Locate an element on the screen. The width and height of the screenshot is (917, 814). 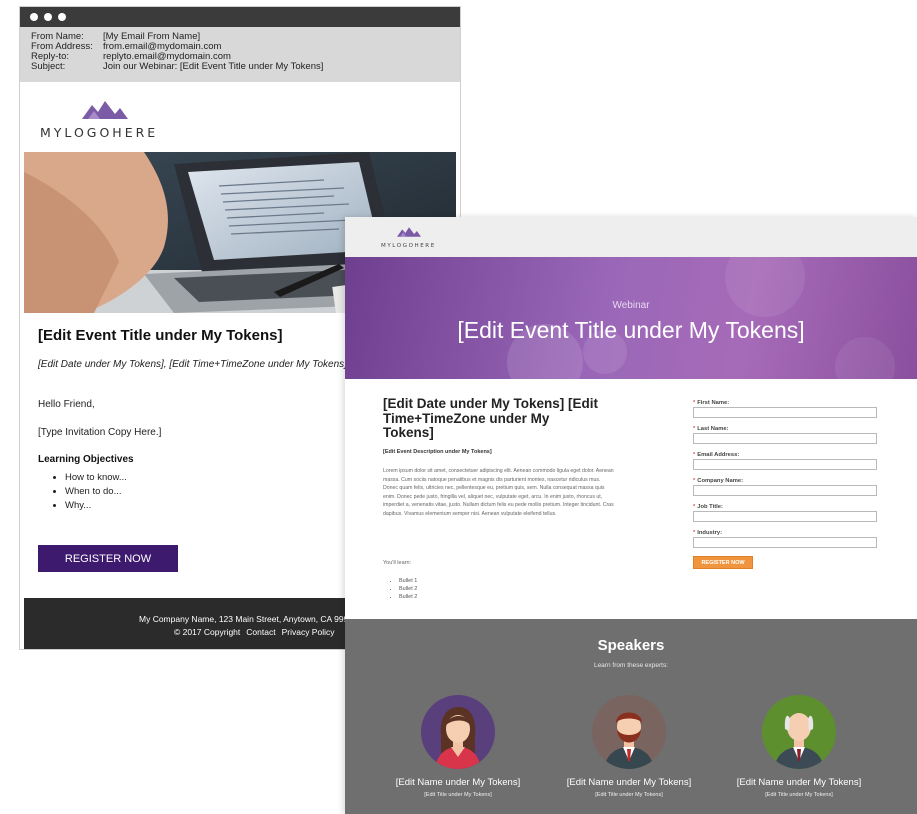
first-name-input is located at coordinates (785, 412).